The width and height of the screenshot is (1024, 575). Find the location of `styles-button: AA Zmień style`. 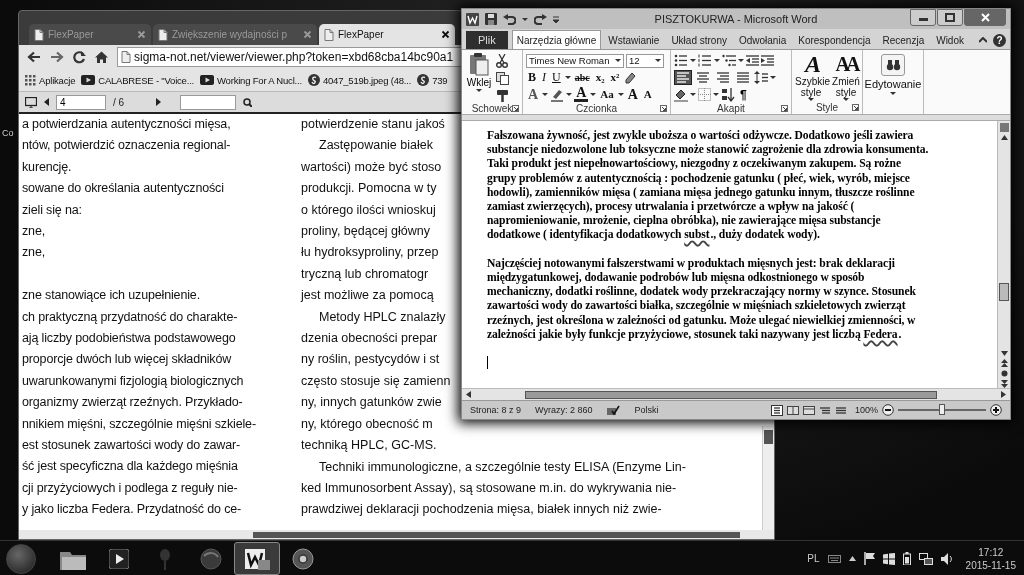

styles-button: AA Zmień style is located at coordinates (846, 76).